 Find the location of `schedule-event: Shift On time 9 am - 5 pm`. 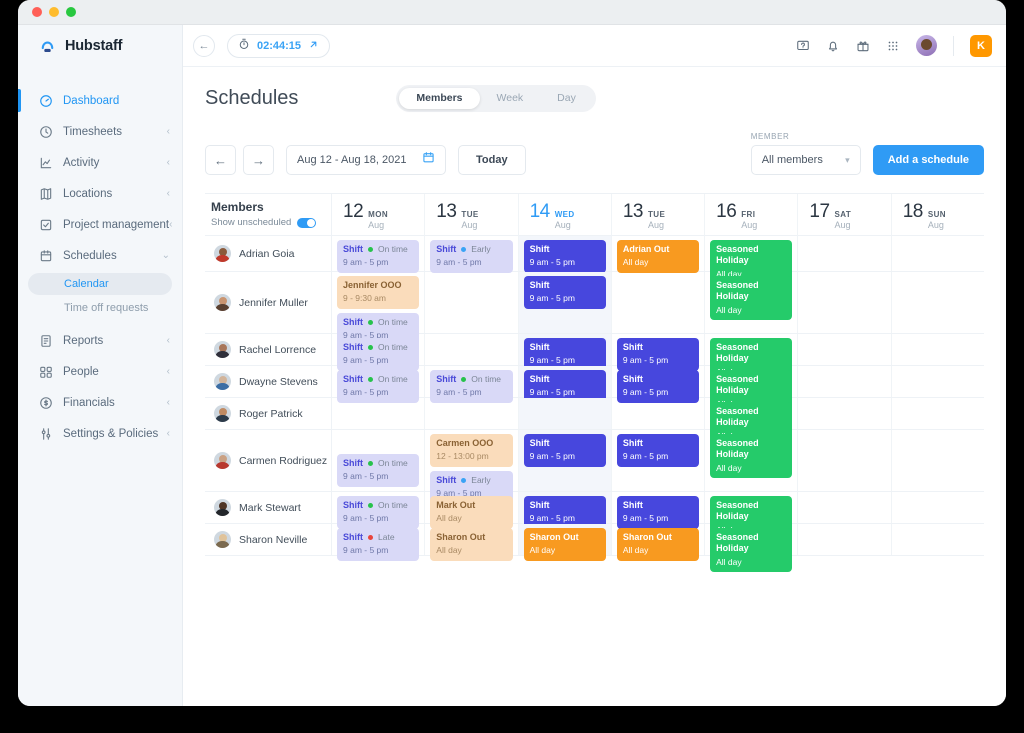

schedule-event: Shift On time 9 am - 5 pm is located at coordinates (378, 256).